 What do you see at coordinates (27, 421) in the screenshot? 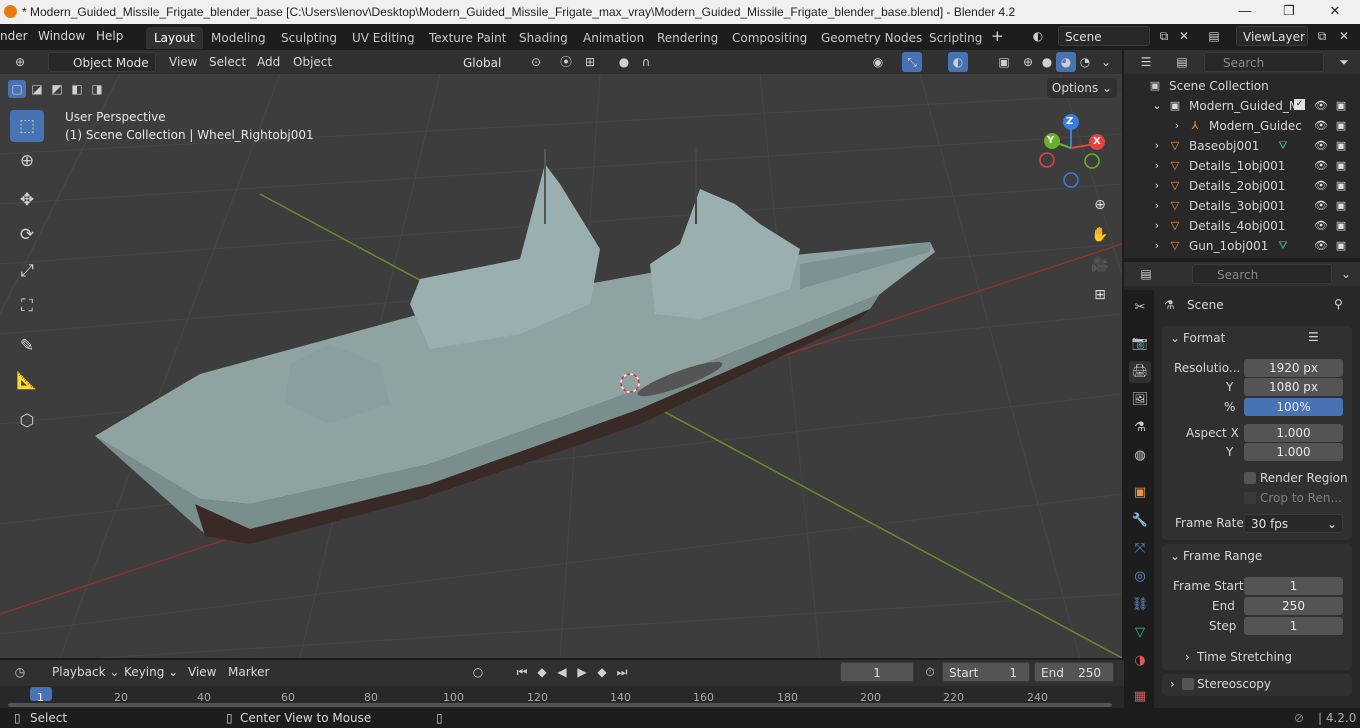
I see `add-cube-tool: ⬡` at bounding box center [27, 421].